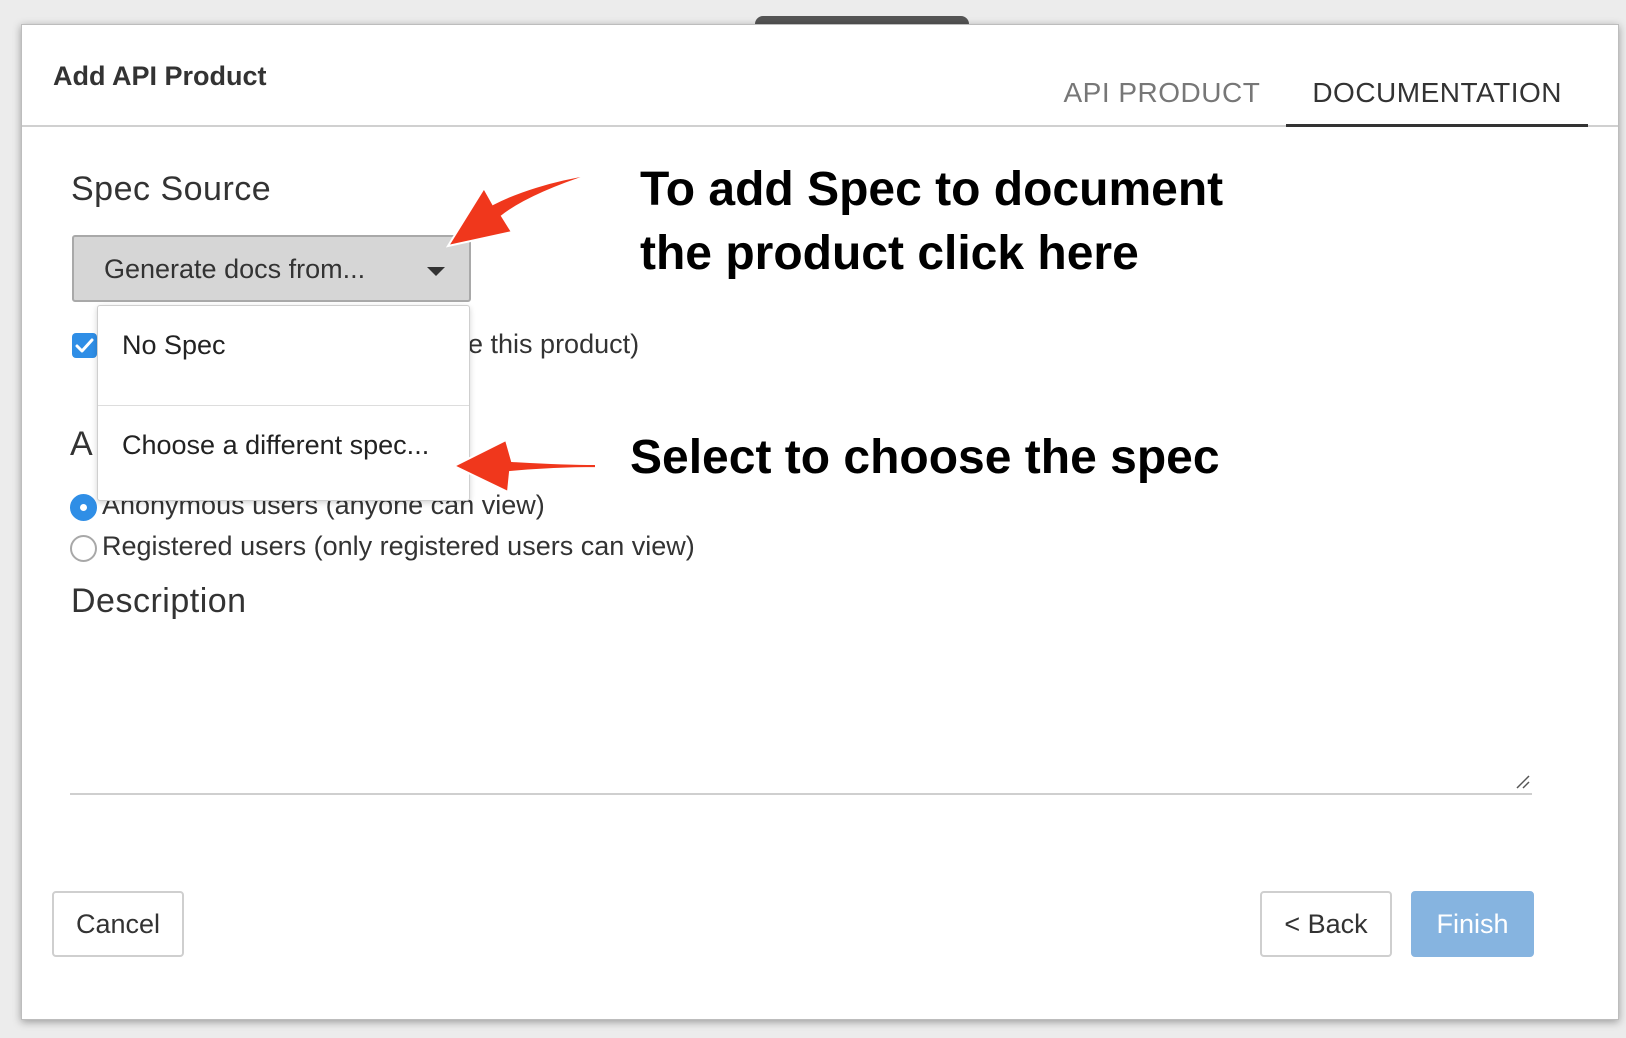  I want to click on annotation-middle: Select to choose the spec, so click(925, 457).